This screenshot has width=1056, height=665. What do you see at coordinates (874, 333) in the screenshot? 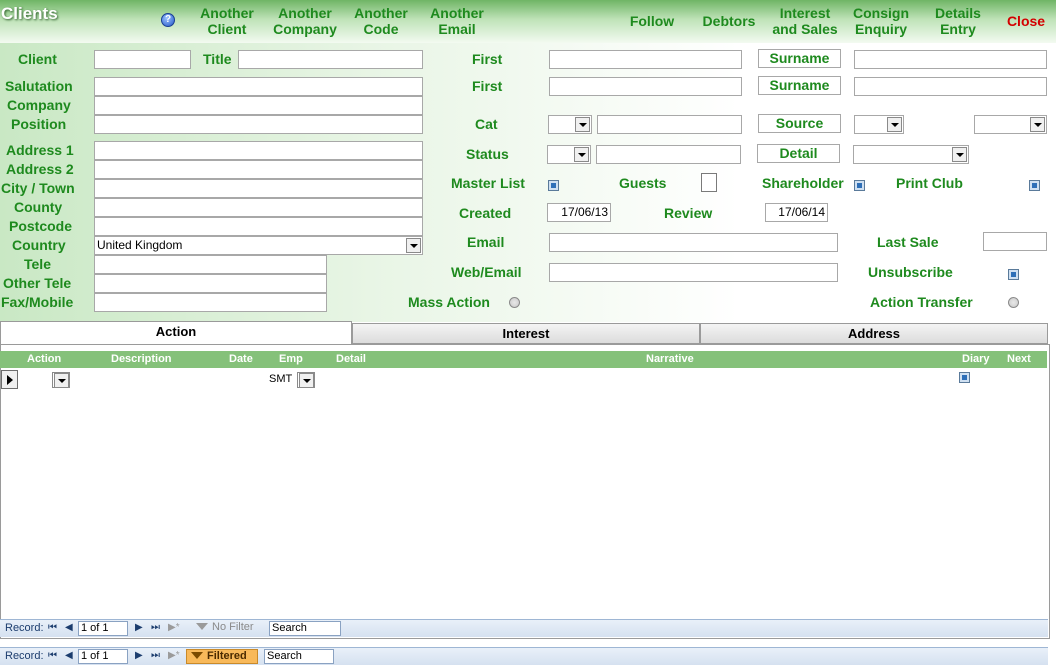
I see `tab-address: Address` at bounding box center [874, 333].